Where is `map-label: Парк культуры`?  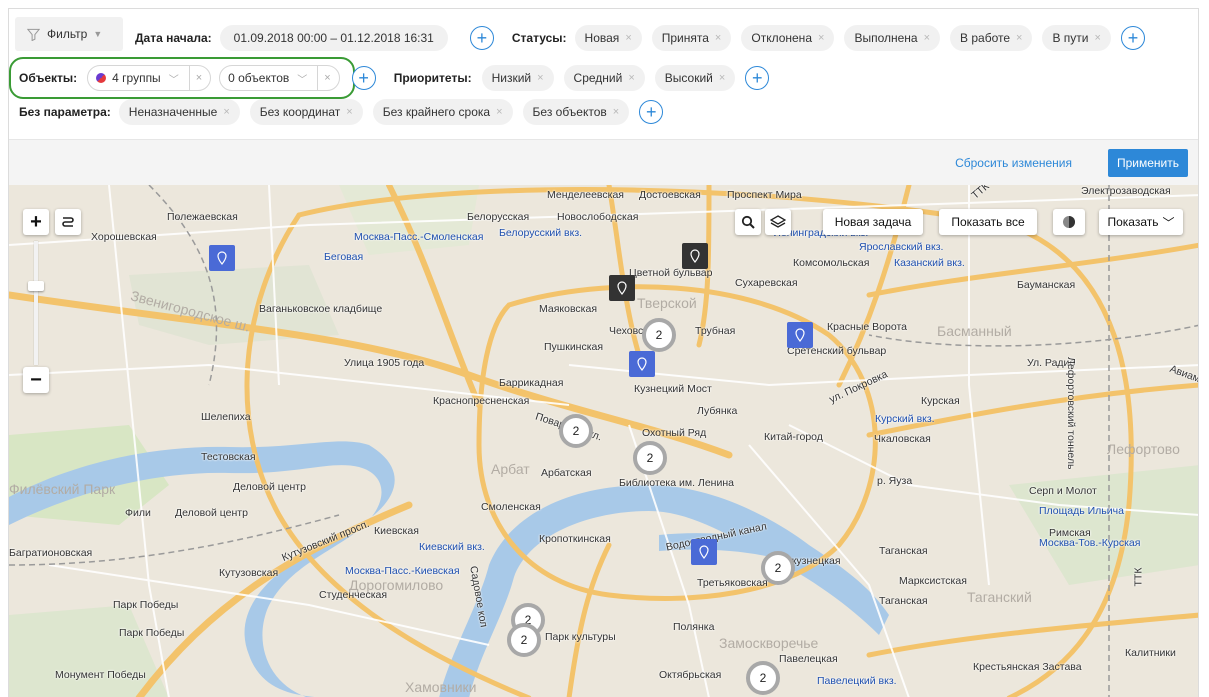 map-label: Парк культуры is located at coordinates (580, 637).